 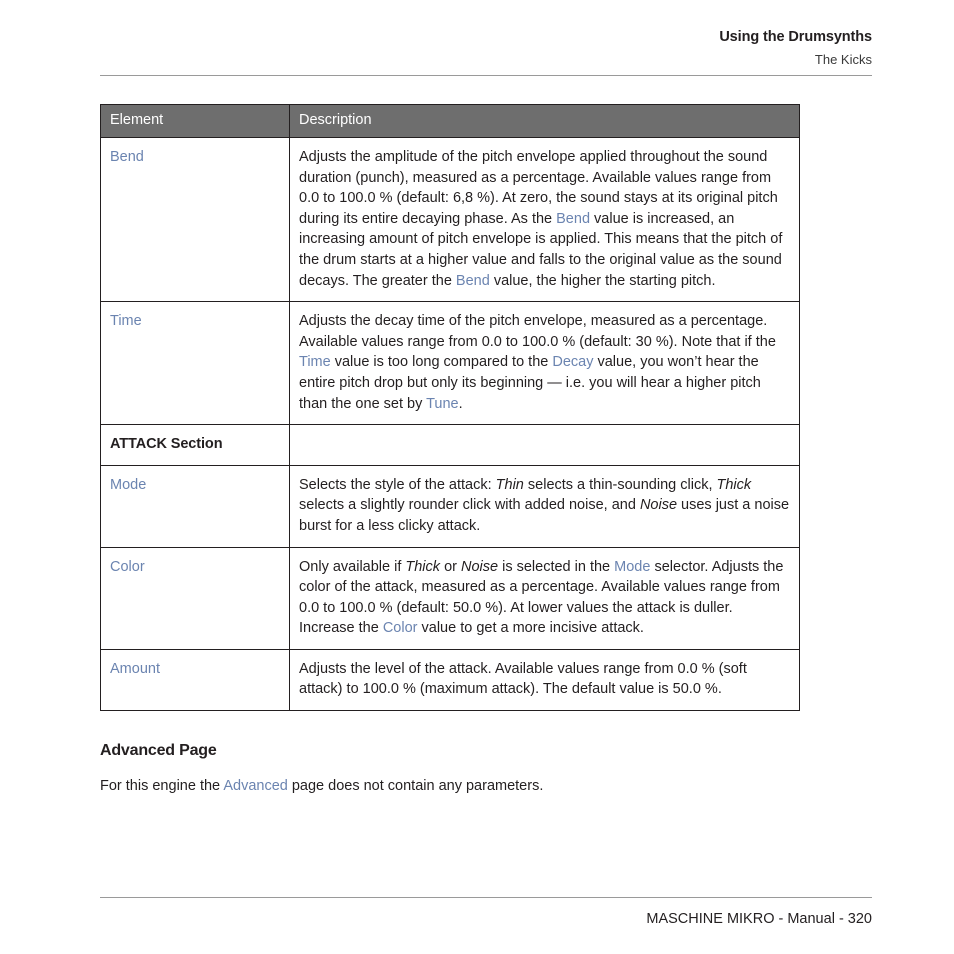 What do you see at coordinates (620, 484) in the screenshot?
I see `text-run: selects a thin-sounding click,` at bounding box center [620, 484].